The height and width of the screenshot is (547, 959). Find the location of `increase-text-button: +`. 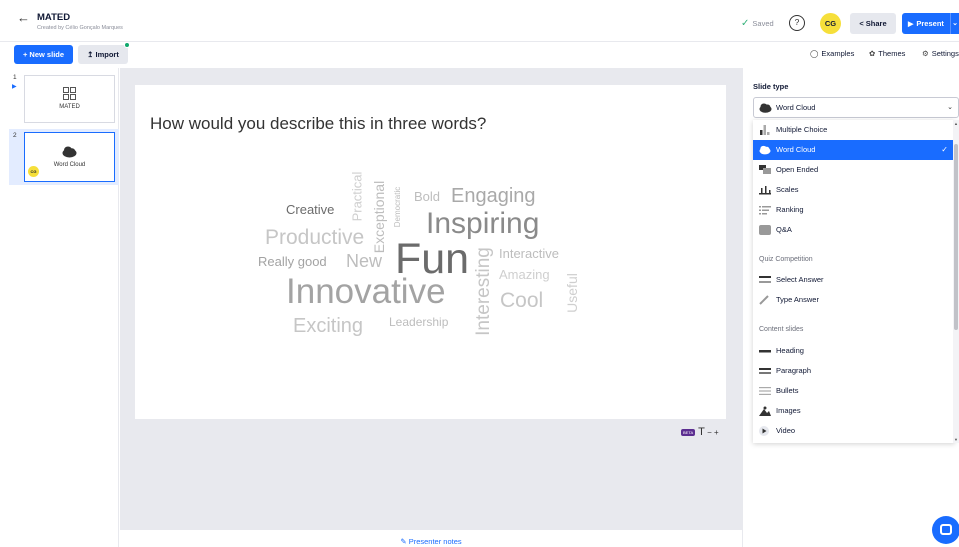

increase-text-button: + is located at coordinates (716, 432).